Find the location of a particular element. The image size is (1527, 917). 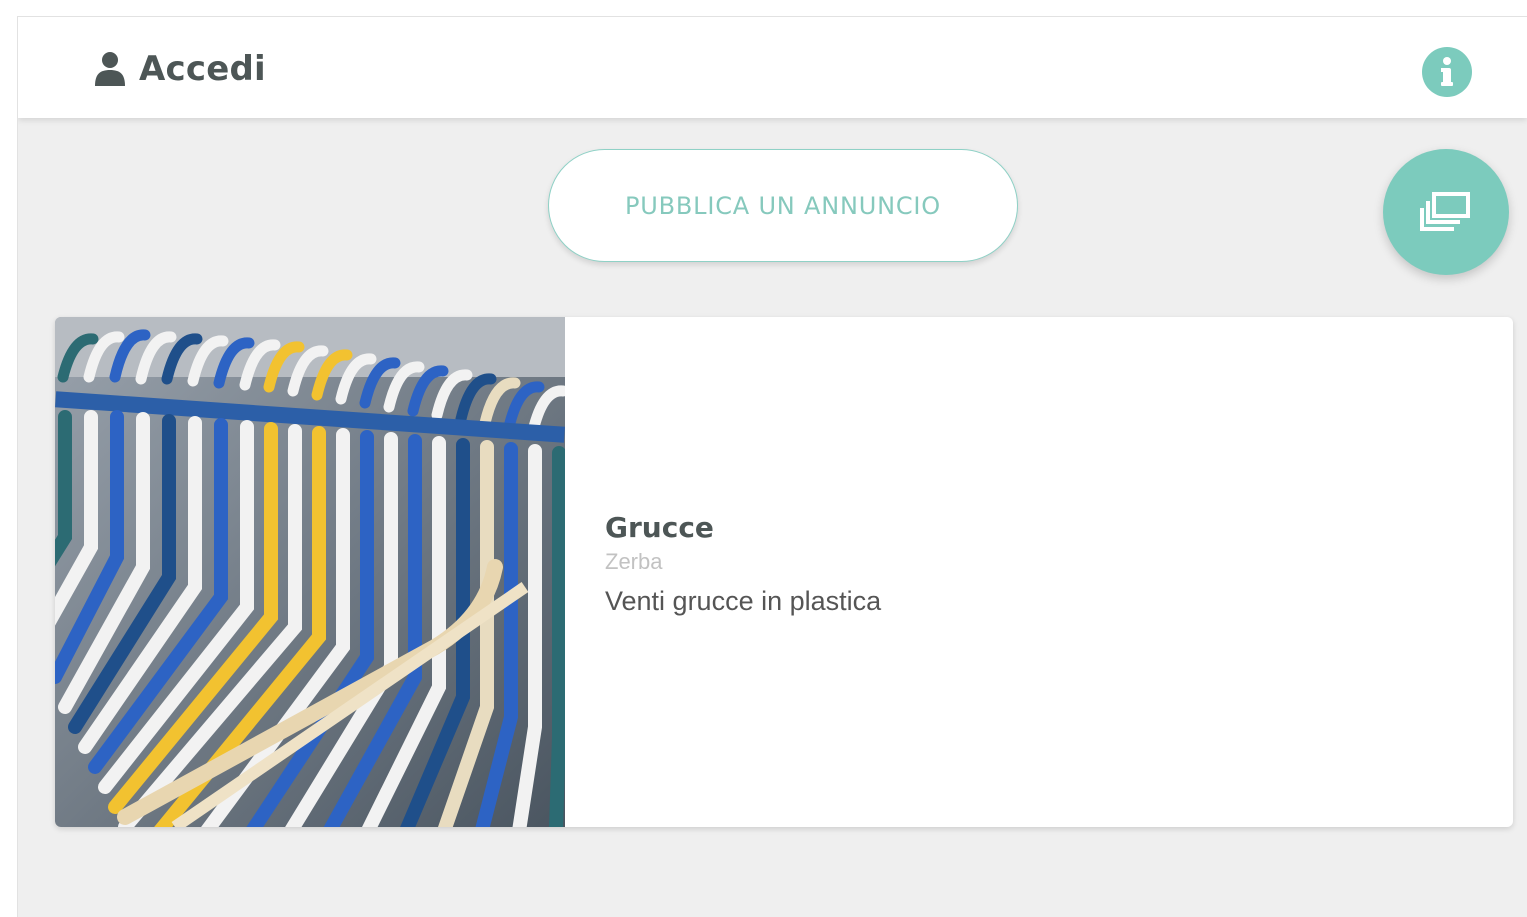

gallery-view-icon is located at coordinates (1445, 211).